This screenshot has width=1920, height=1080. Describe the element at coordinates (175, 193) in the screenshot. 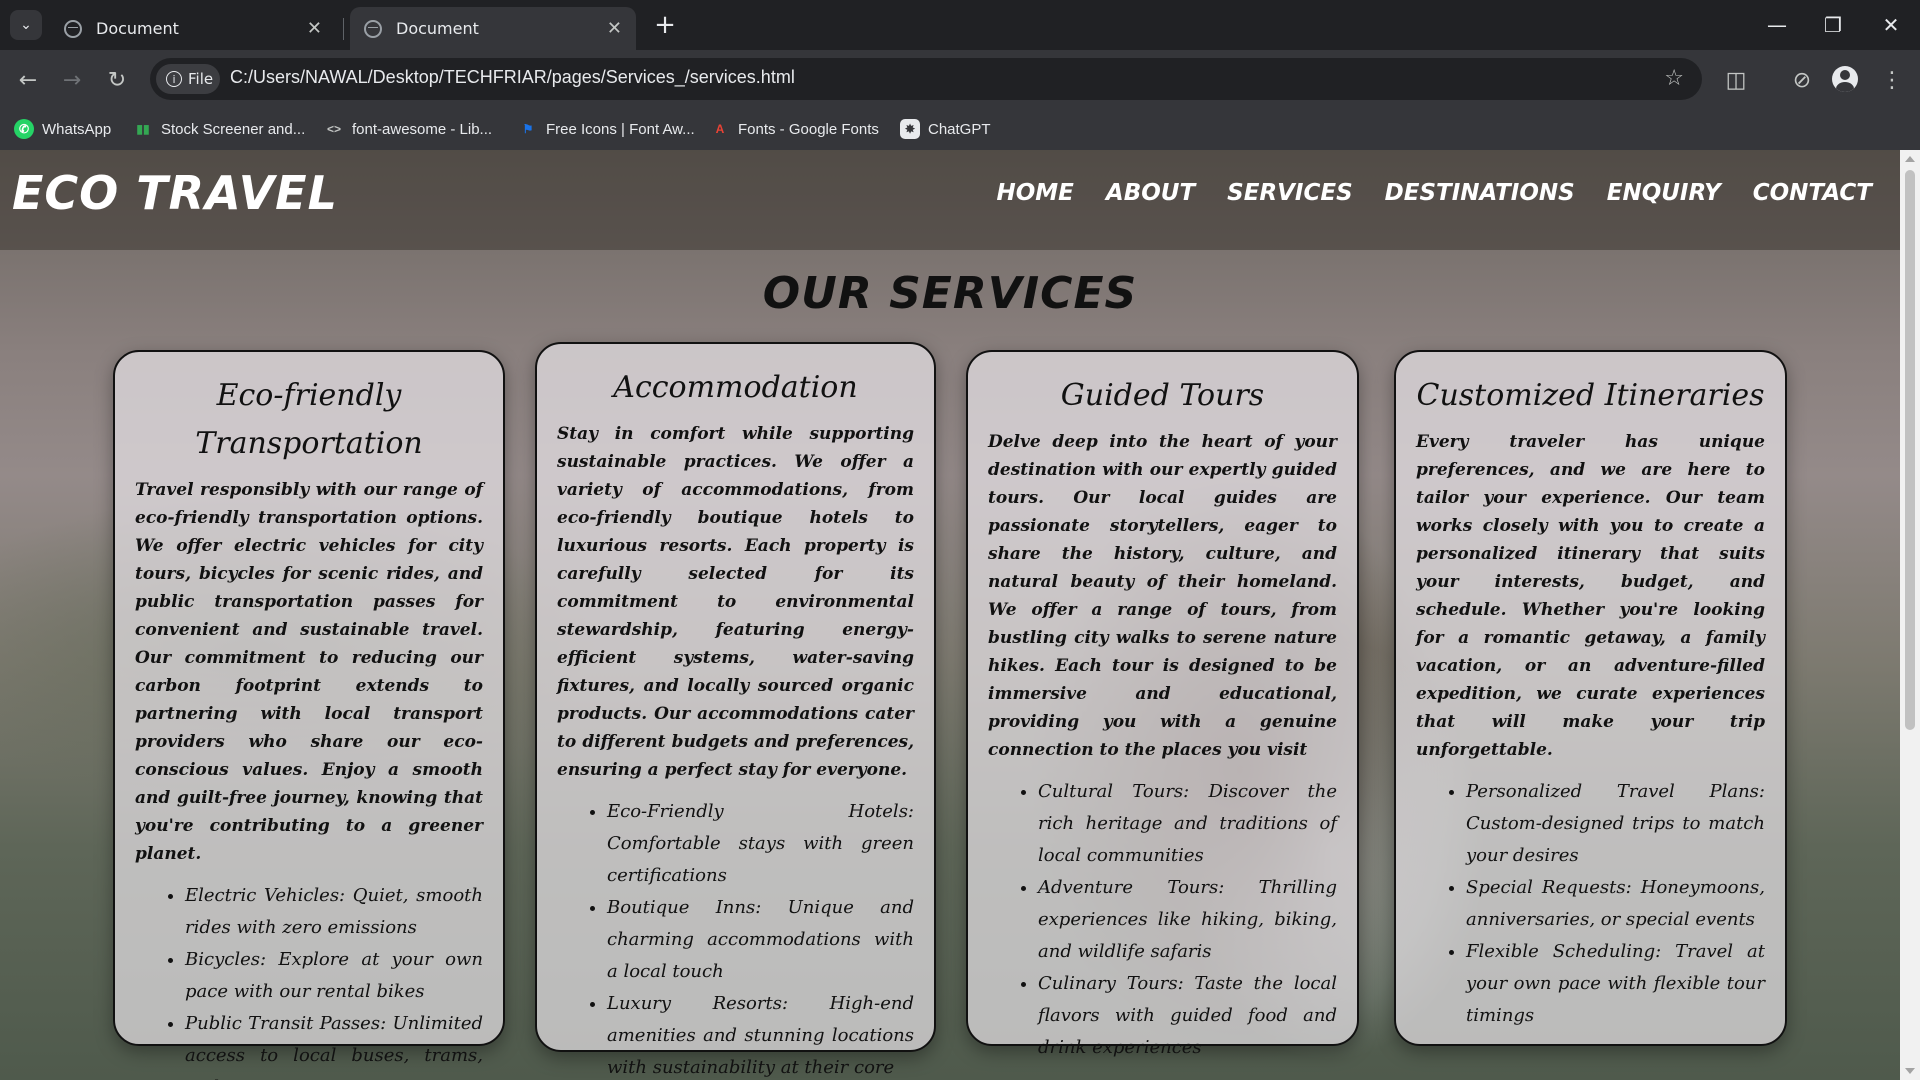

I see `site-logo: ECO TRAVEL` at that location.